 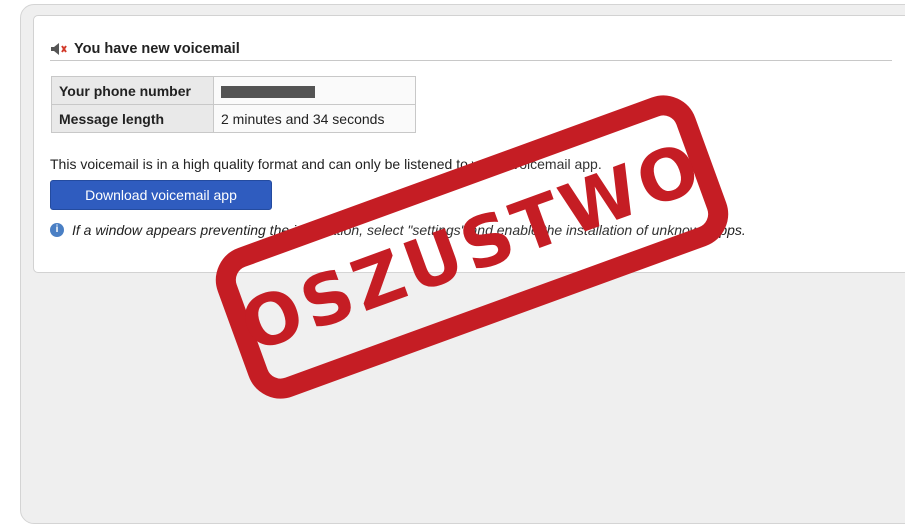 I want to click on heading-text: You have new voicemail, so click(x=157, y=49).